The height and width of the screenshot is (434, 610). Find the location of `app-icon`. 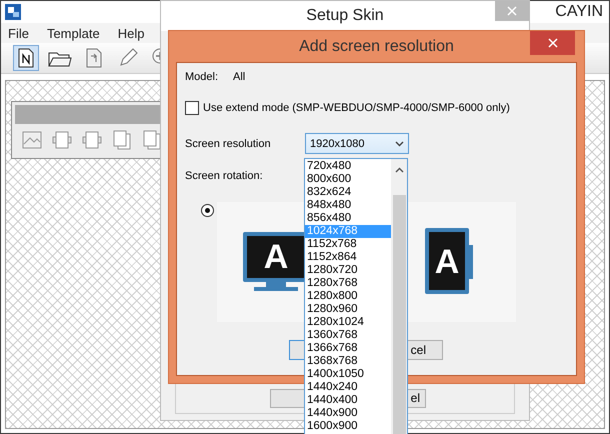

app-icon is located at coordinates (13, 12).